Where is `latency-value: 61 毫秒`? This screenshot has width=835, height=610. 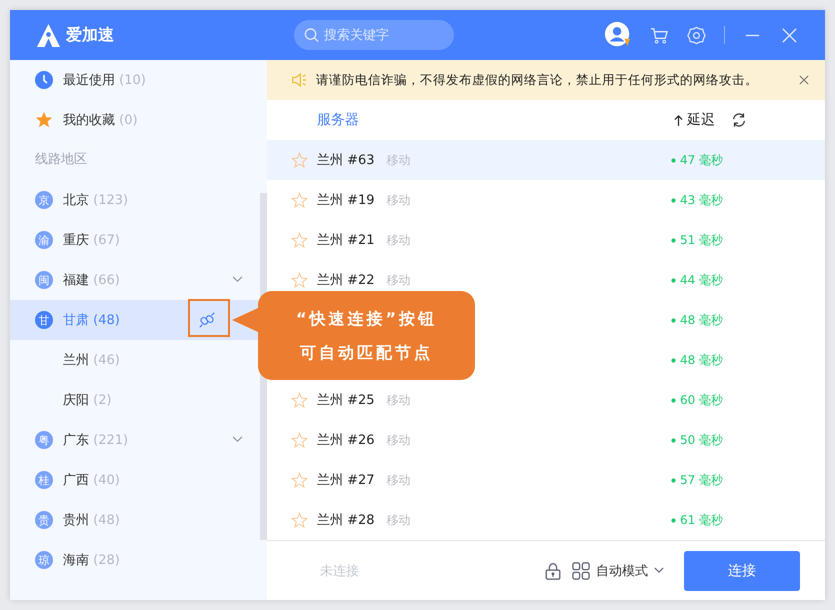
latency-value: 61 毫秒 is located at coordinates (702, 520).